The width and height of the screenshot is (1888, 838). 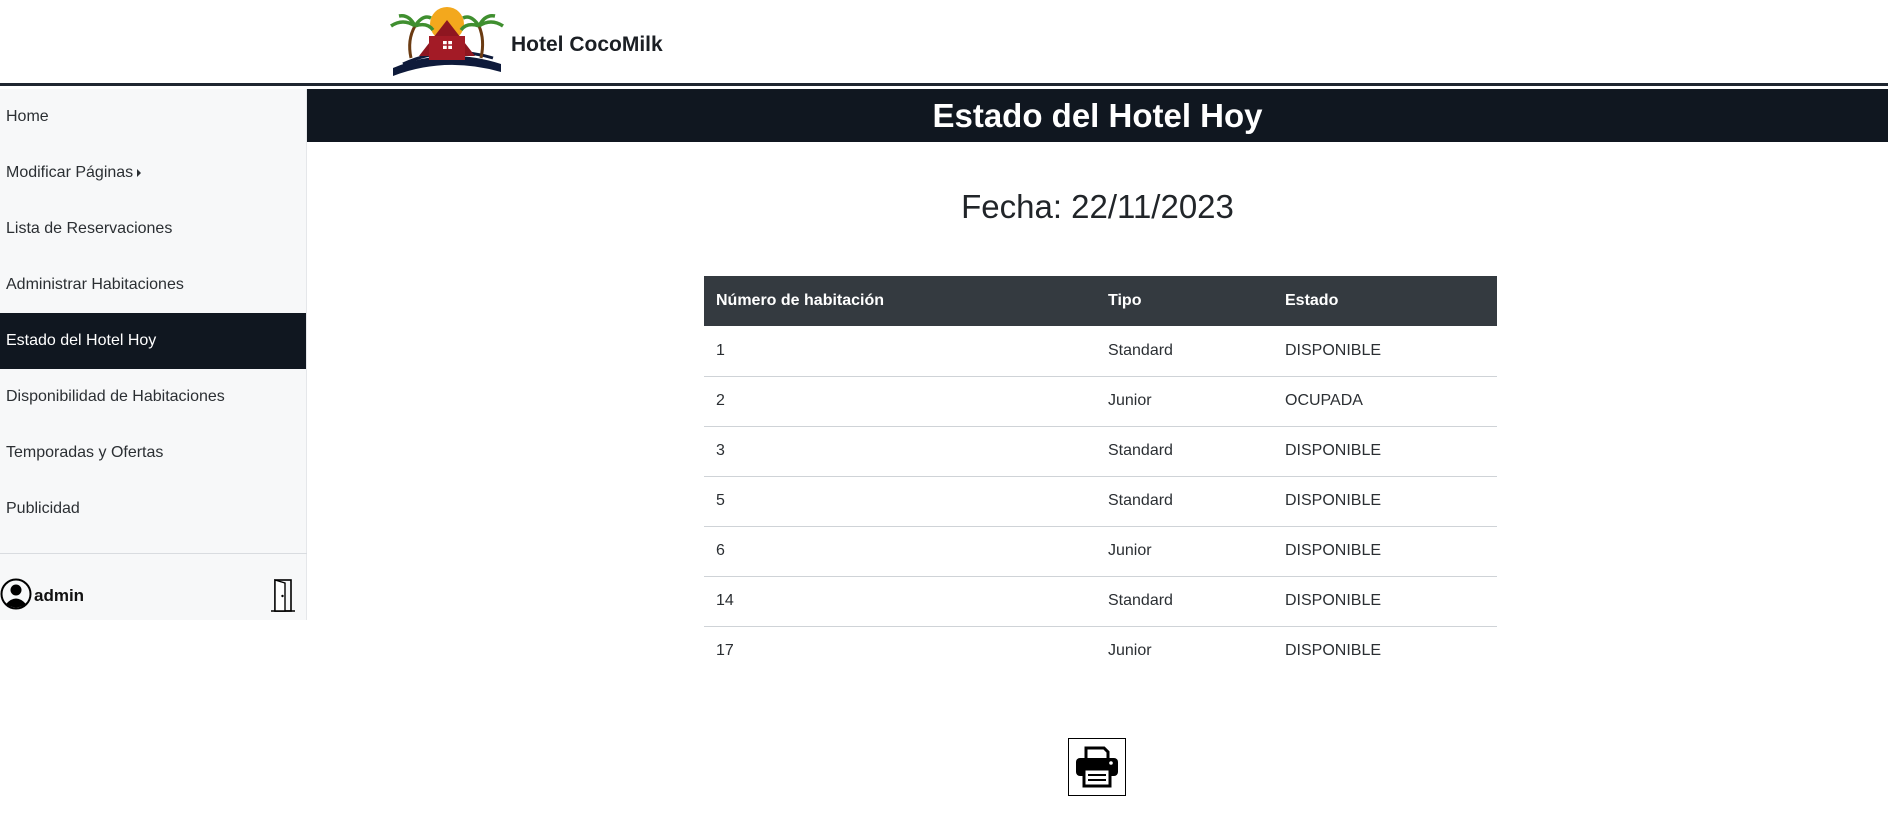 What do you see at coordinates (900, 351) in the screenshot?
I see `cell-room-number: 1` at bounding box center [900, 351].